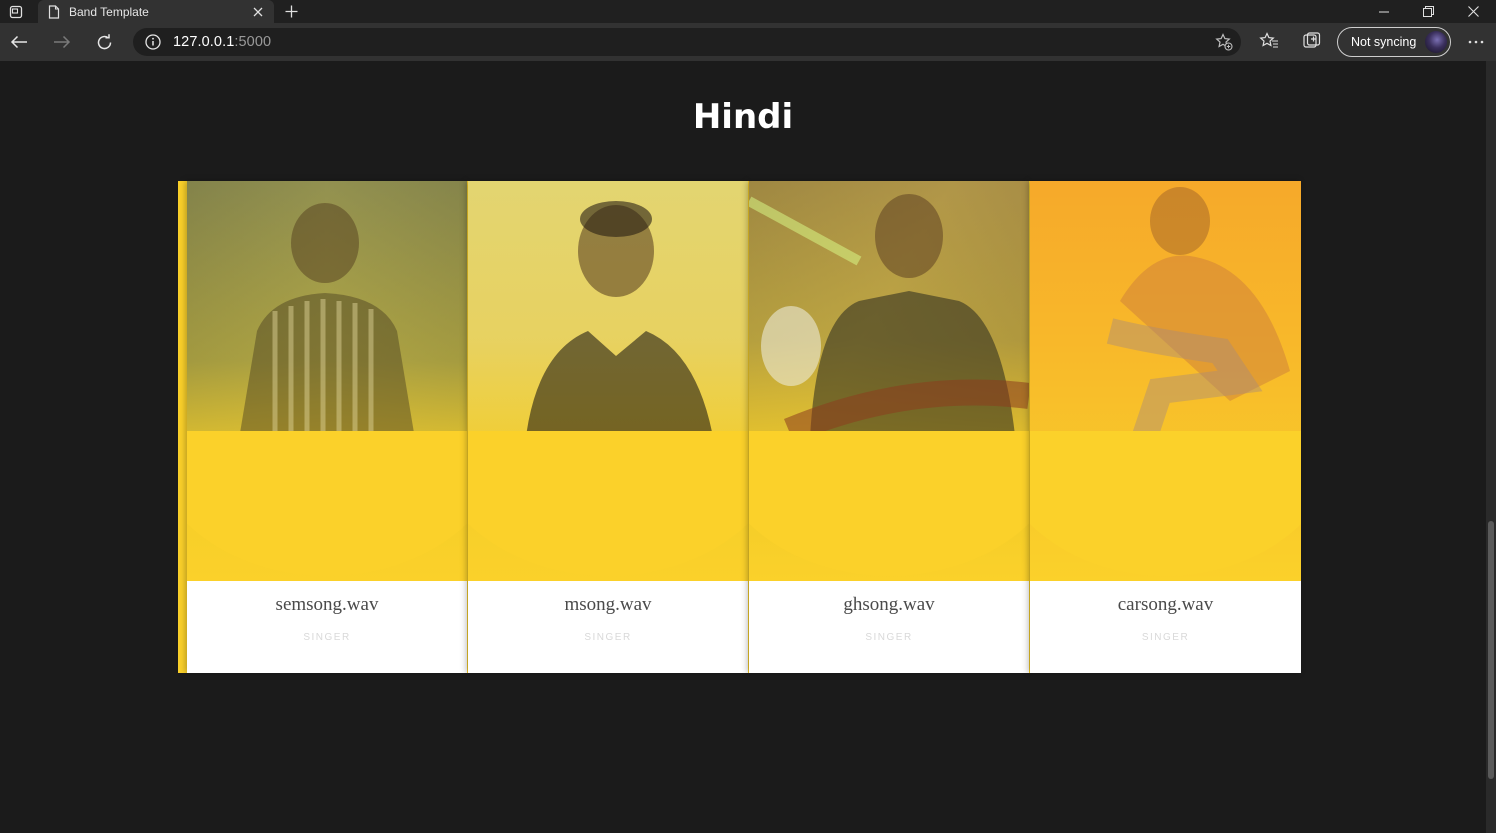  I want to click on favorites-button, so click(1269, 41).